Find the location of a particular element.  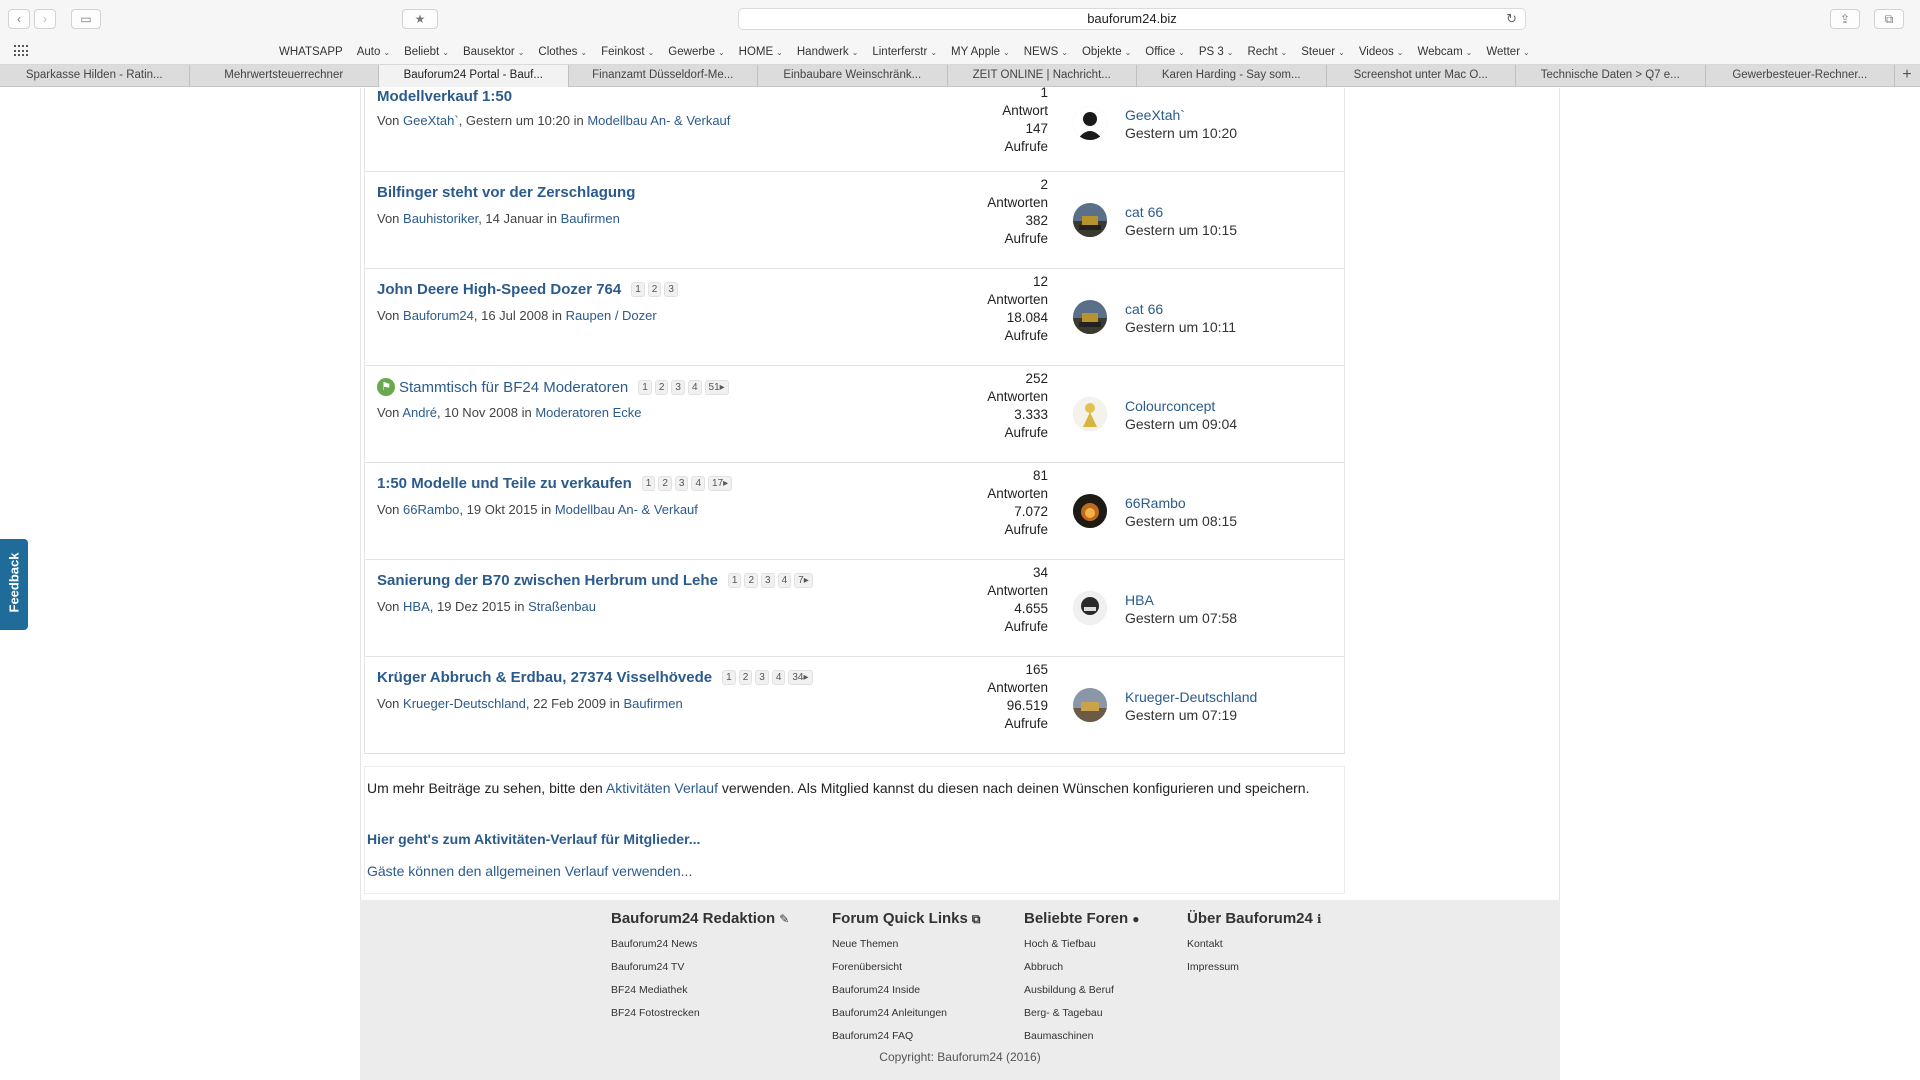

bookmark-item: Objekte ⌄ is located at coordinates (1106, 52).